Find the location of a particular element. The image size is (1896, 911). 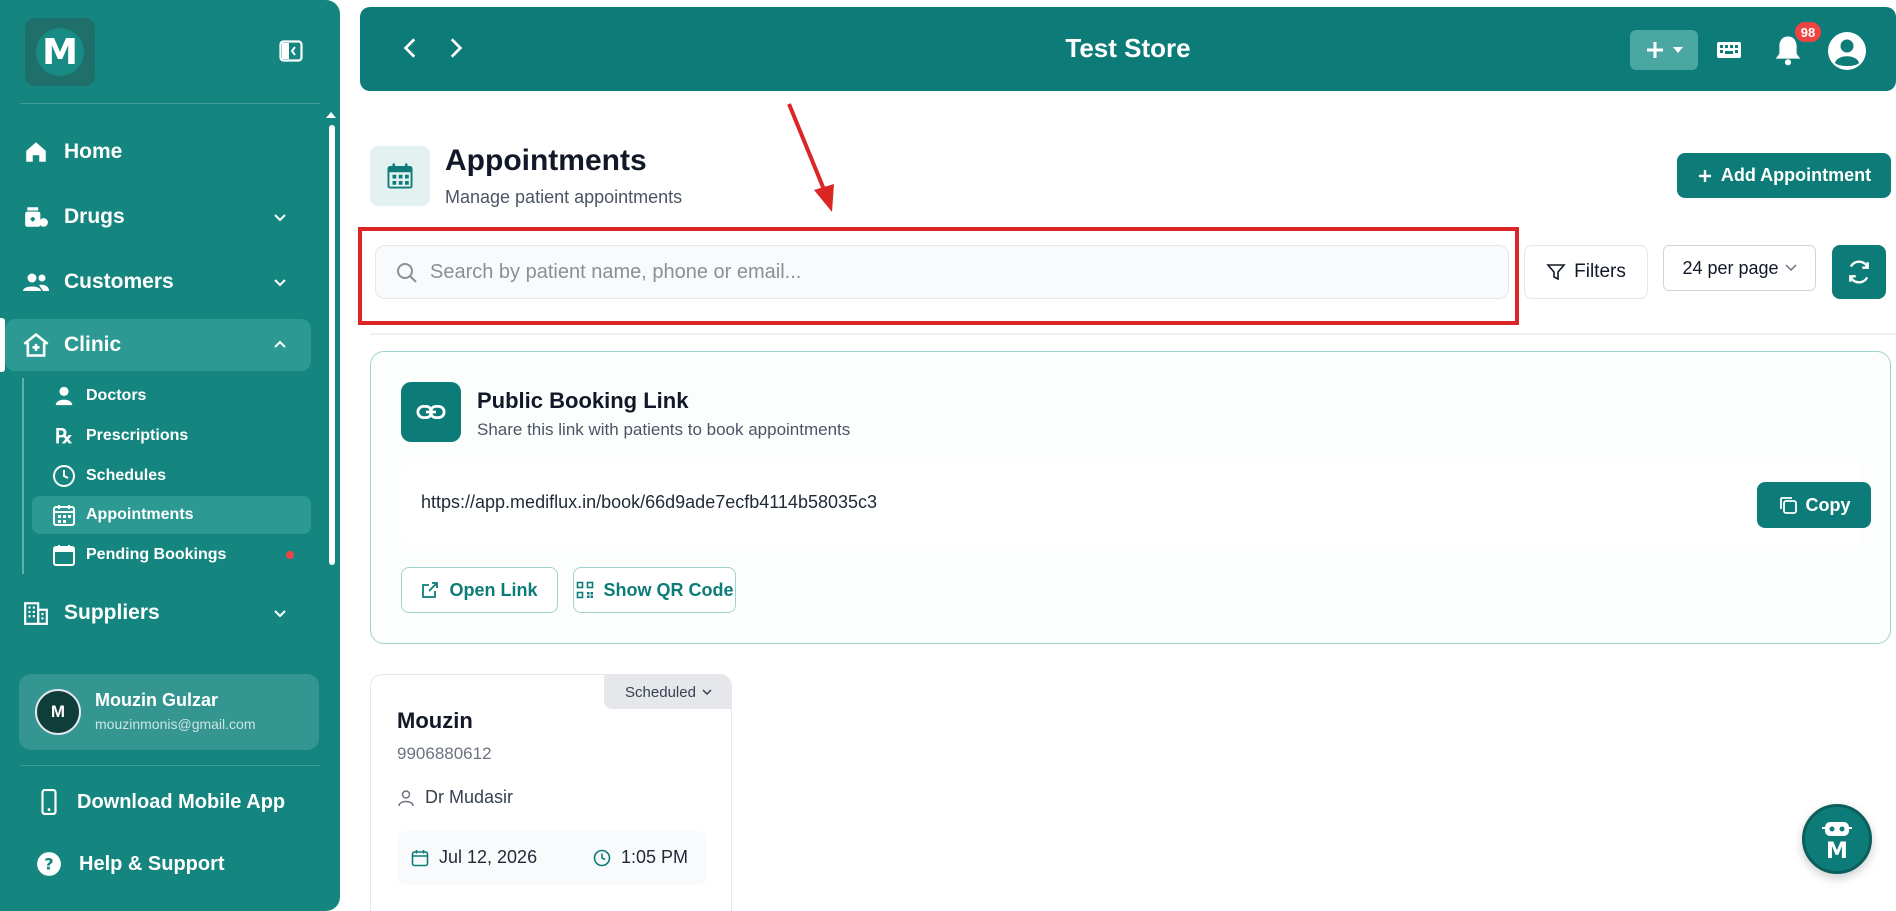

annotation-arrow is located at coordinates (810, 157).